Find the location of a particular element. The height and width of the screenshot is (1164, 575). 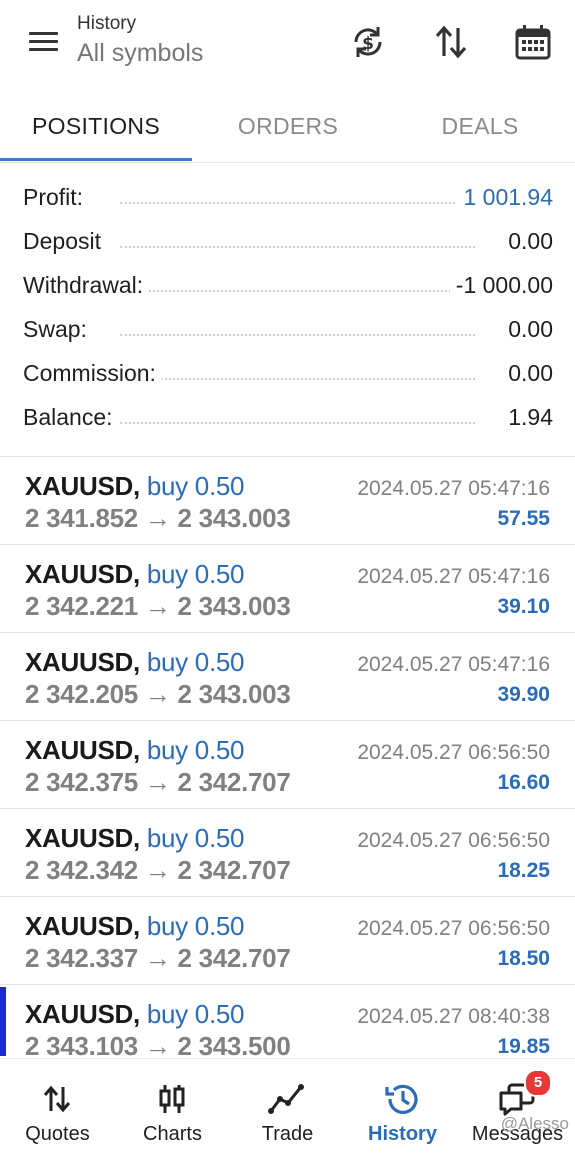

selection-marker is located at coordinates (3, 1021).